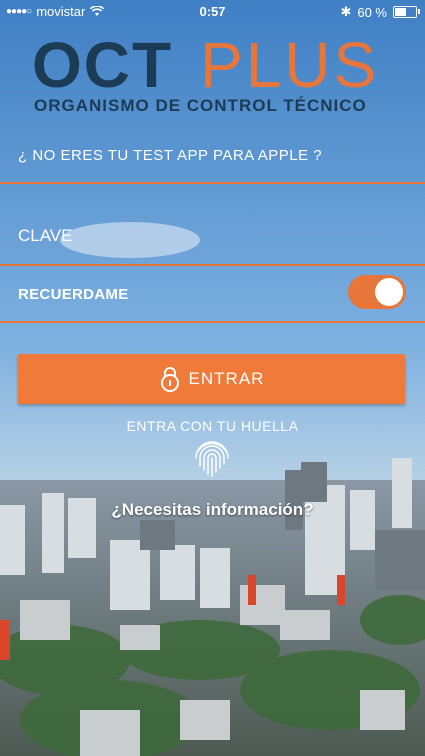 Image resolution: width=425 pixels, height=756 pixels. I want to click on remember-toggle, so click(377, 292).